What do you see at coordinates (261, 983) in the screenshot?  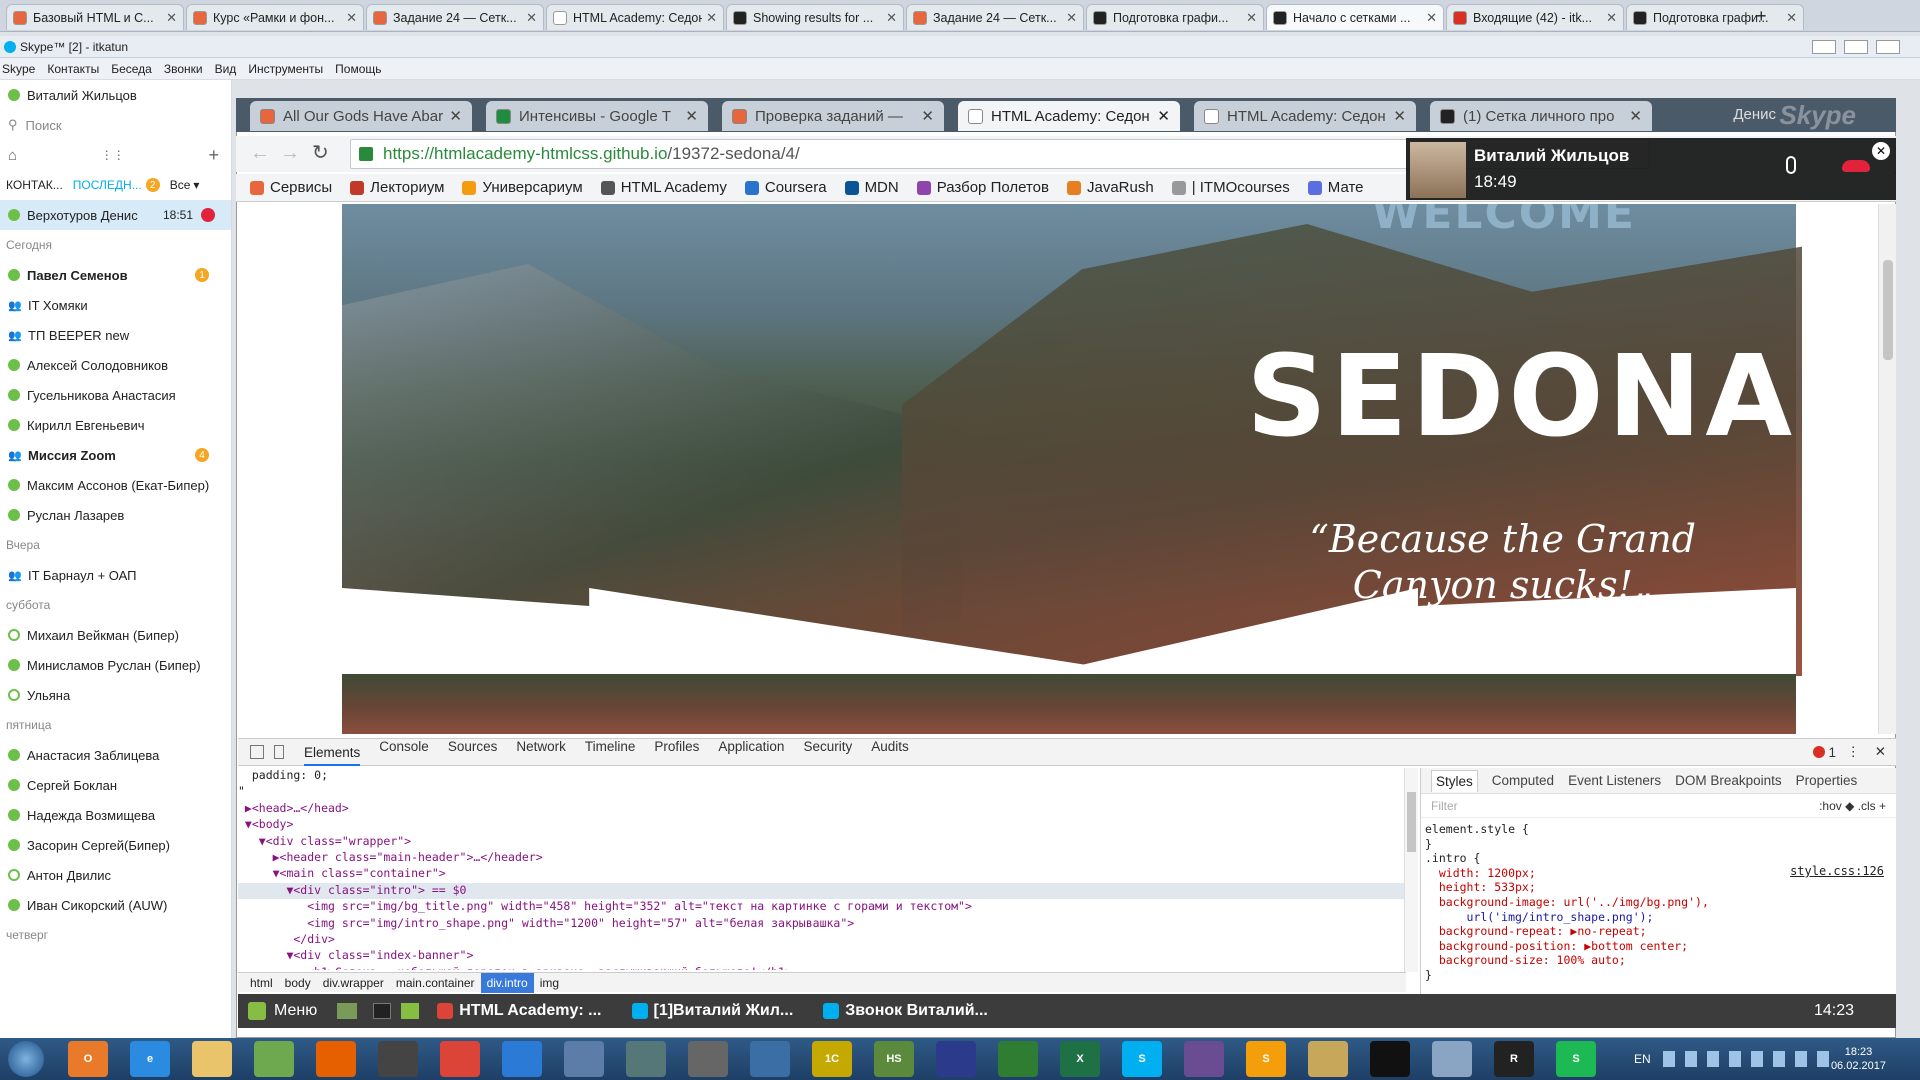 I see `breadcrumb-item: html` at bounding box center [261, 983].